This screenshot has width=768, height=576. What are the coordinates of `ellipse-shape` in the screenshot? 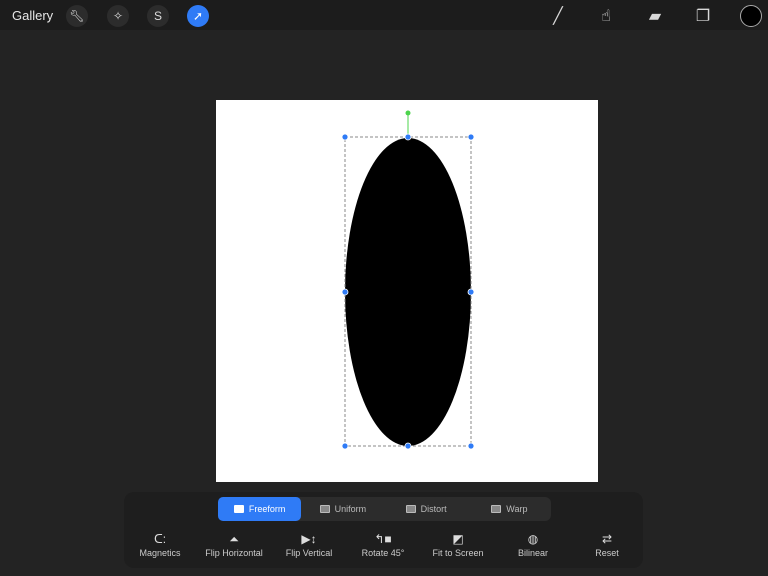 It's located at (408, 292).